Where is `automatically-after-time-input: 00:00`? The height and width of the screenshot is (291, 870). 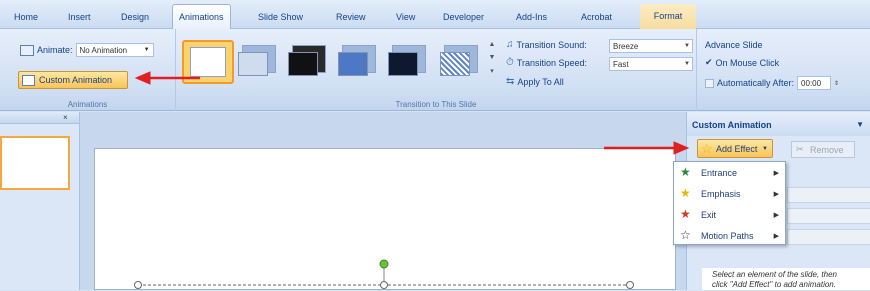
automatically-after-time-input: 00:00 is located at coordinates (814, 83).